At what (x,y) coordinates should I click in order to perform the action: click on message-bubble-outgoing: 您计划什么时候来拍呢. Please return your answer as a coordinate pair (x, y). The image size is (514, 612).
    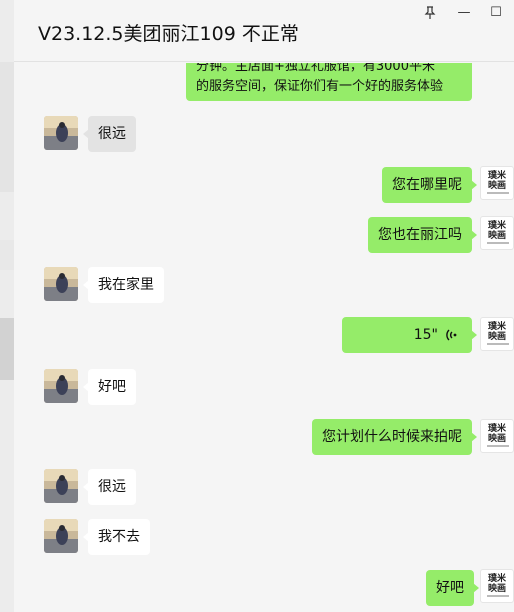
    Looking at the image, I should click on (394, 437).